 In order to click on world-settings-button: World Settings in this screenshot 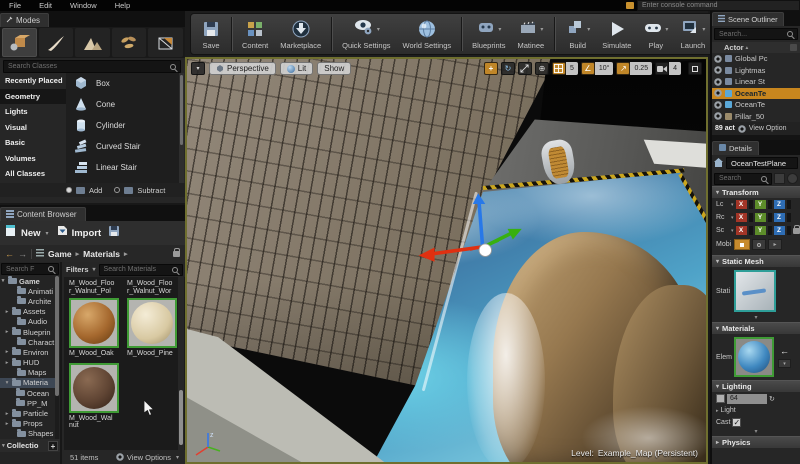, I will do `click(427, 34)`.